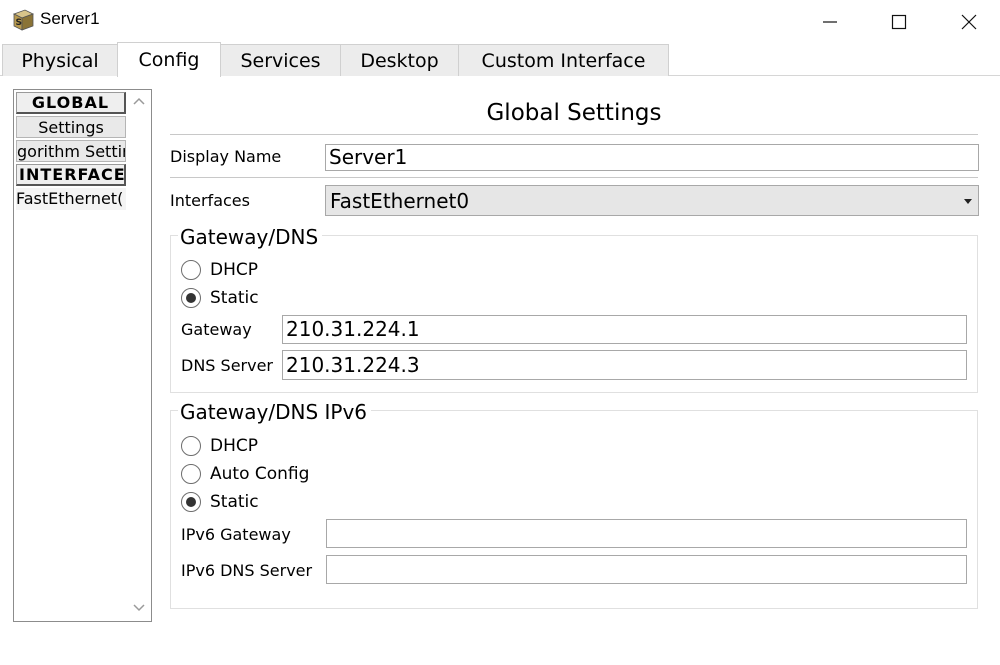 The image size is (1000, 665). What do you see at coordinates (574, 113) in the screenshot?
I see `page-title: Global Settings` at bounding box center [574, 113].